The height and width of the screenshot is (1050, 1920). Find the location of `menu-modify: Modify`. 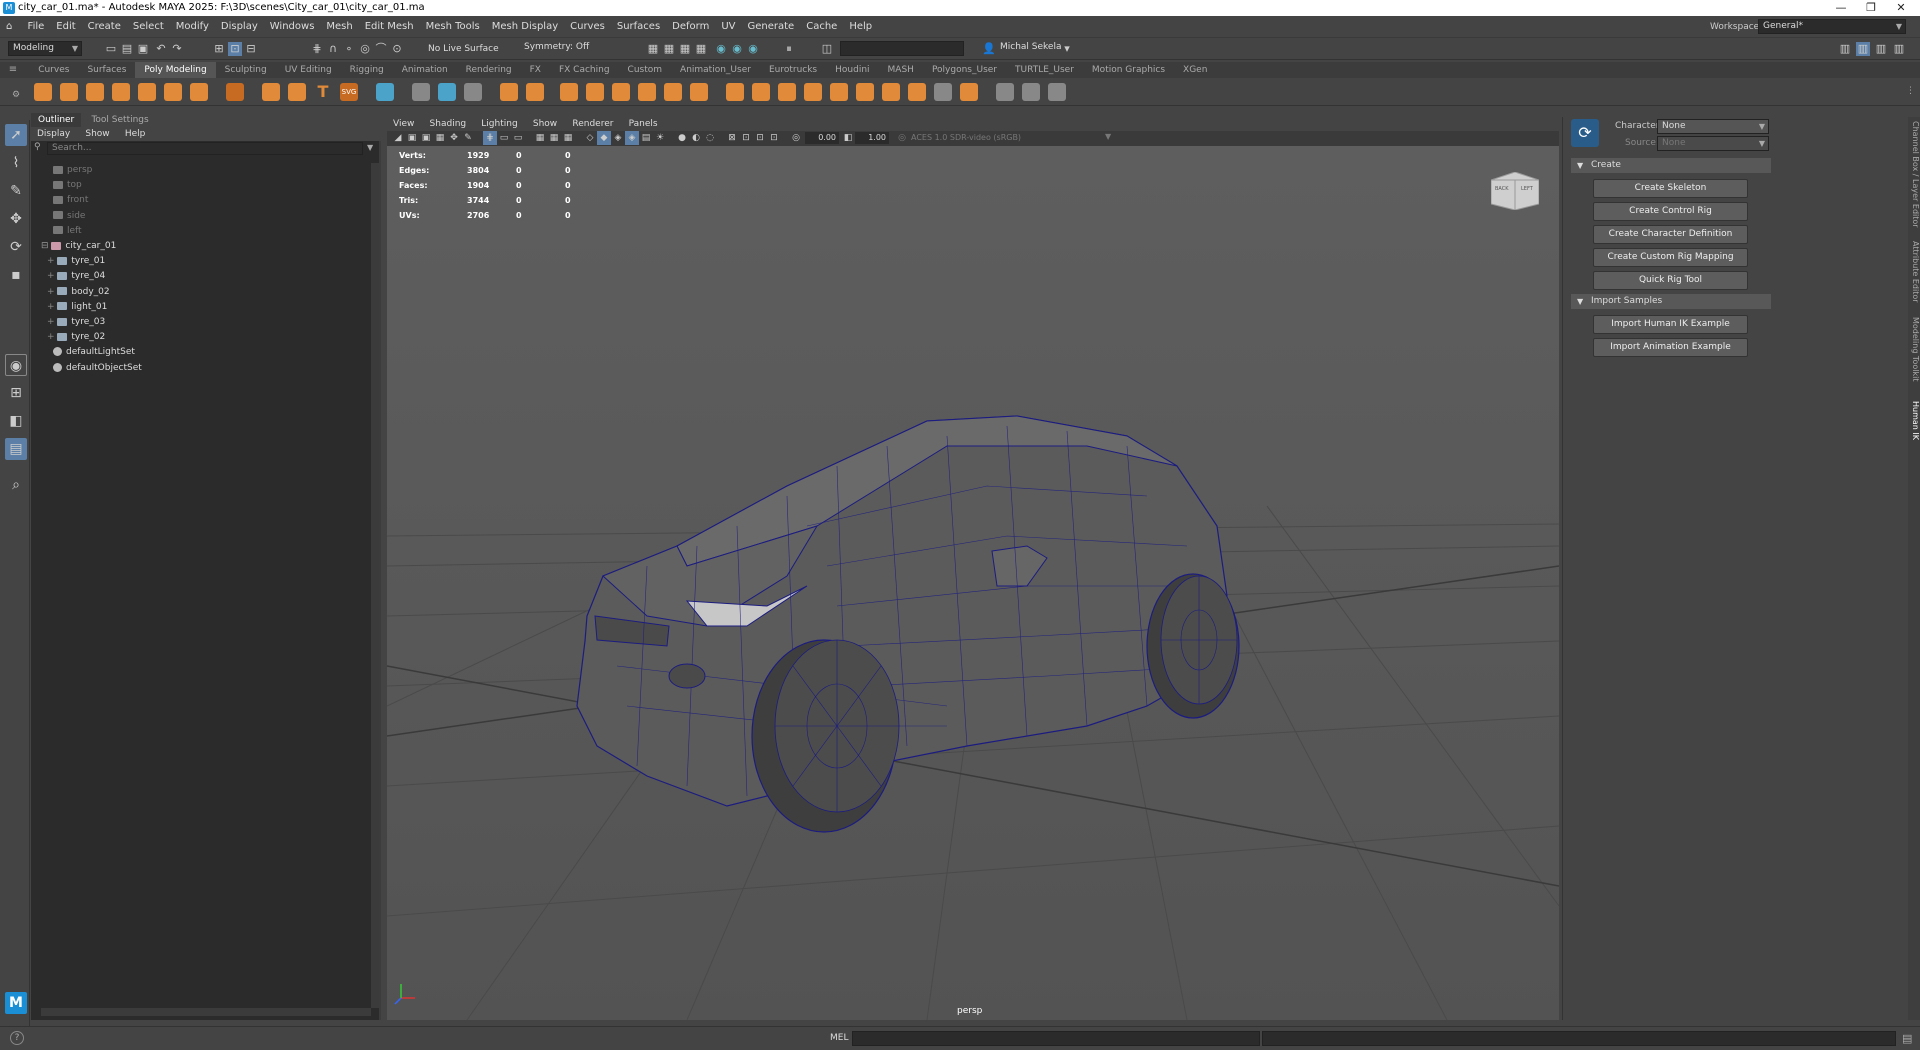

menu-modify: Modify is located at coordinates (192, 27).